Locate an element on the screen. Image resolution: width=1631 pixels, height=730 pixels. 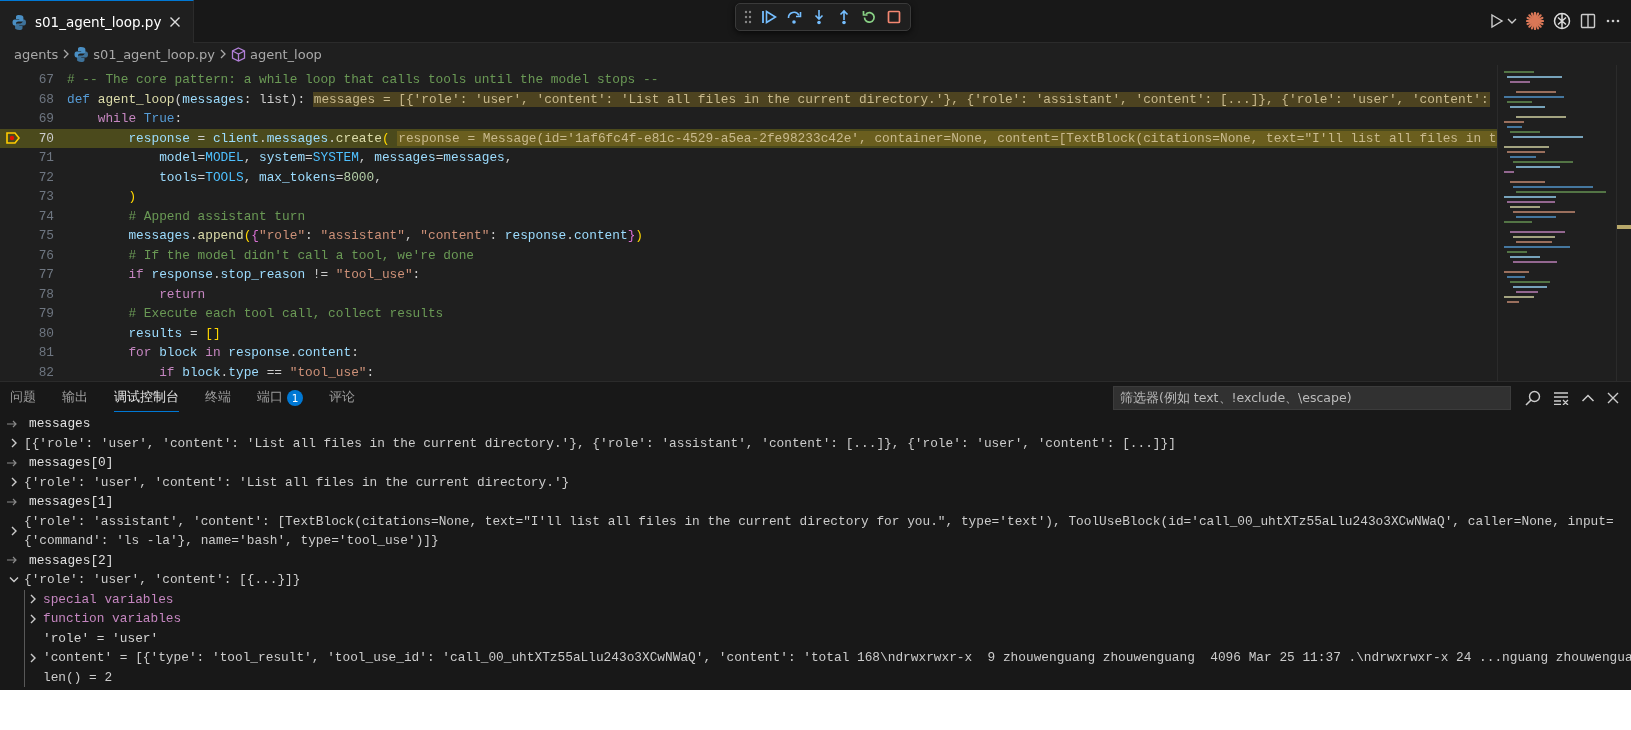
breadcrumb-item: s01_agent_loop.py is located at coordinates (145, 54).